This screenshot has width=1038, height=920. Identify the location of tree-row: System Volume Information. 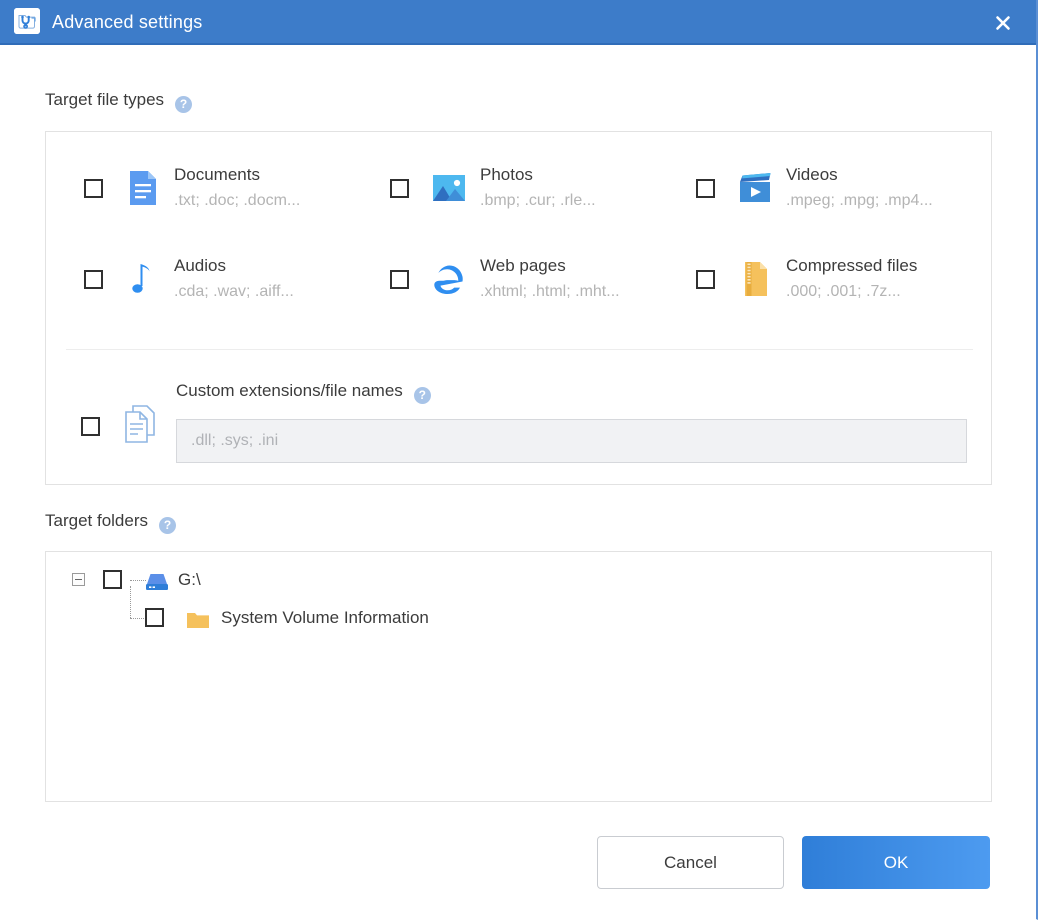
(506, 620).